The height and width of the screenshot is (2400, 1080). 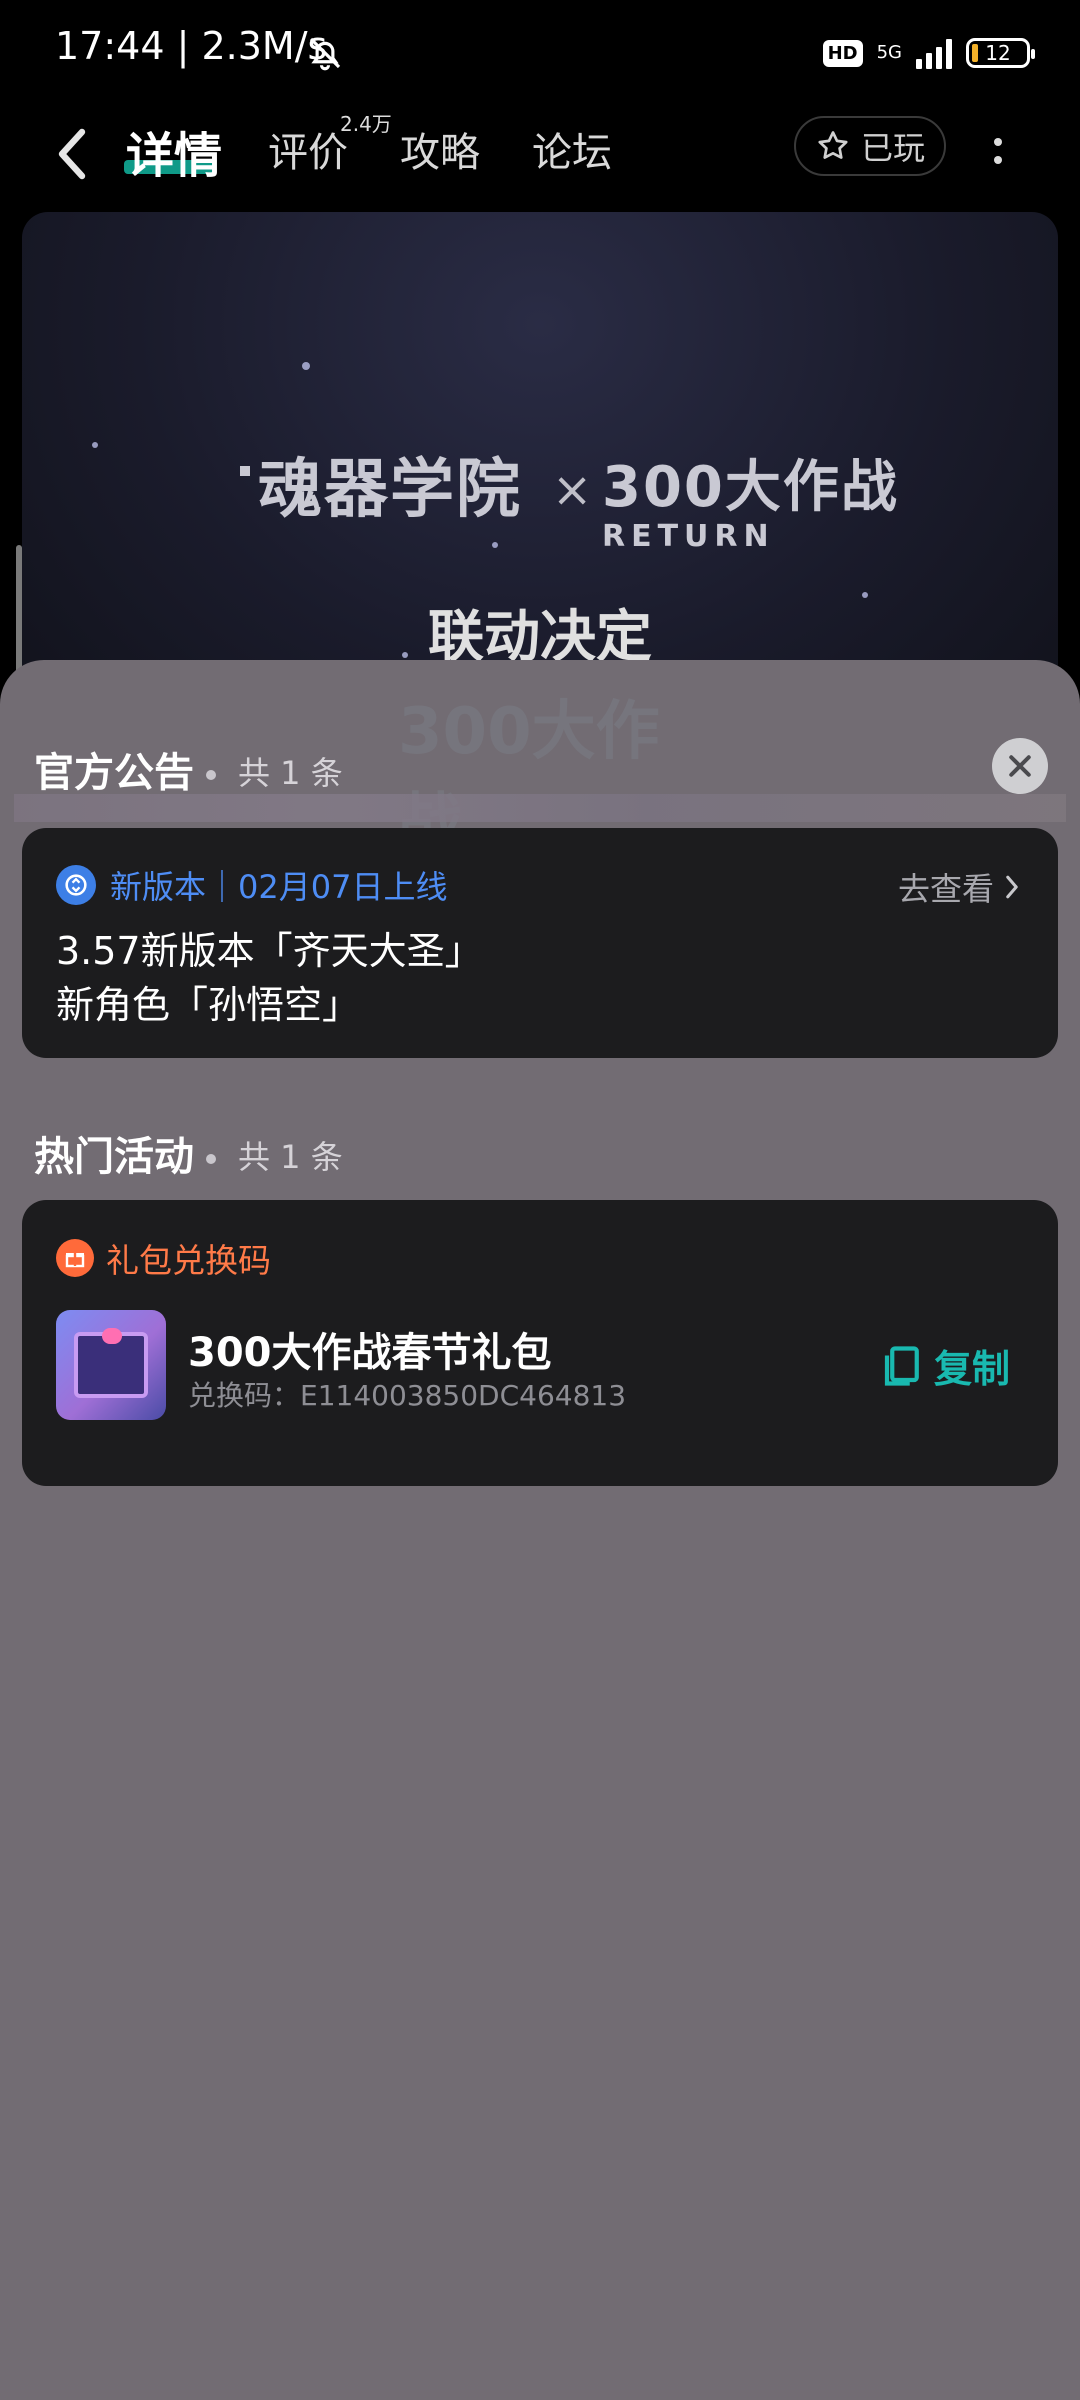 What do you see at coordinates (72, 154) in the screenshot?
I see `back-arrow-icon` at bounding box center [72, 154].